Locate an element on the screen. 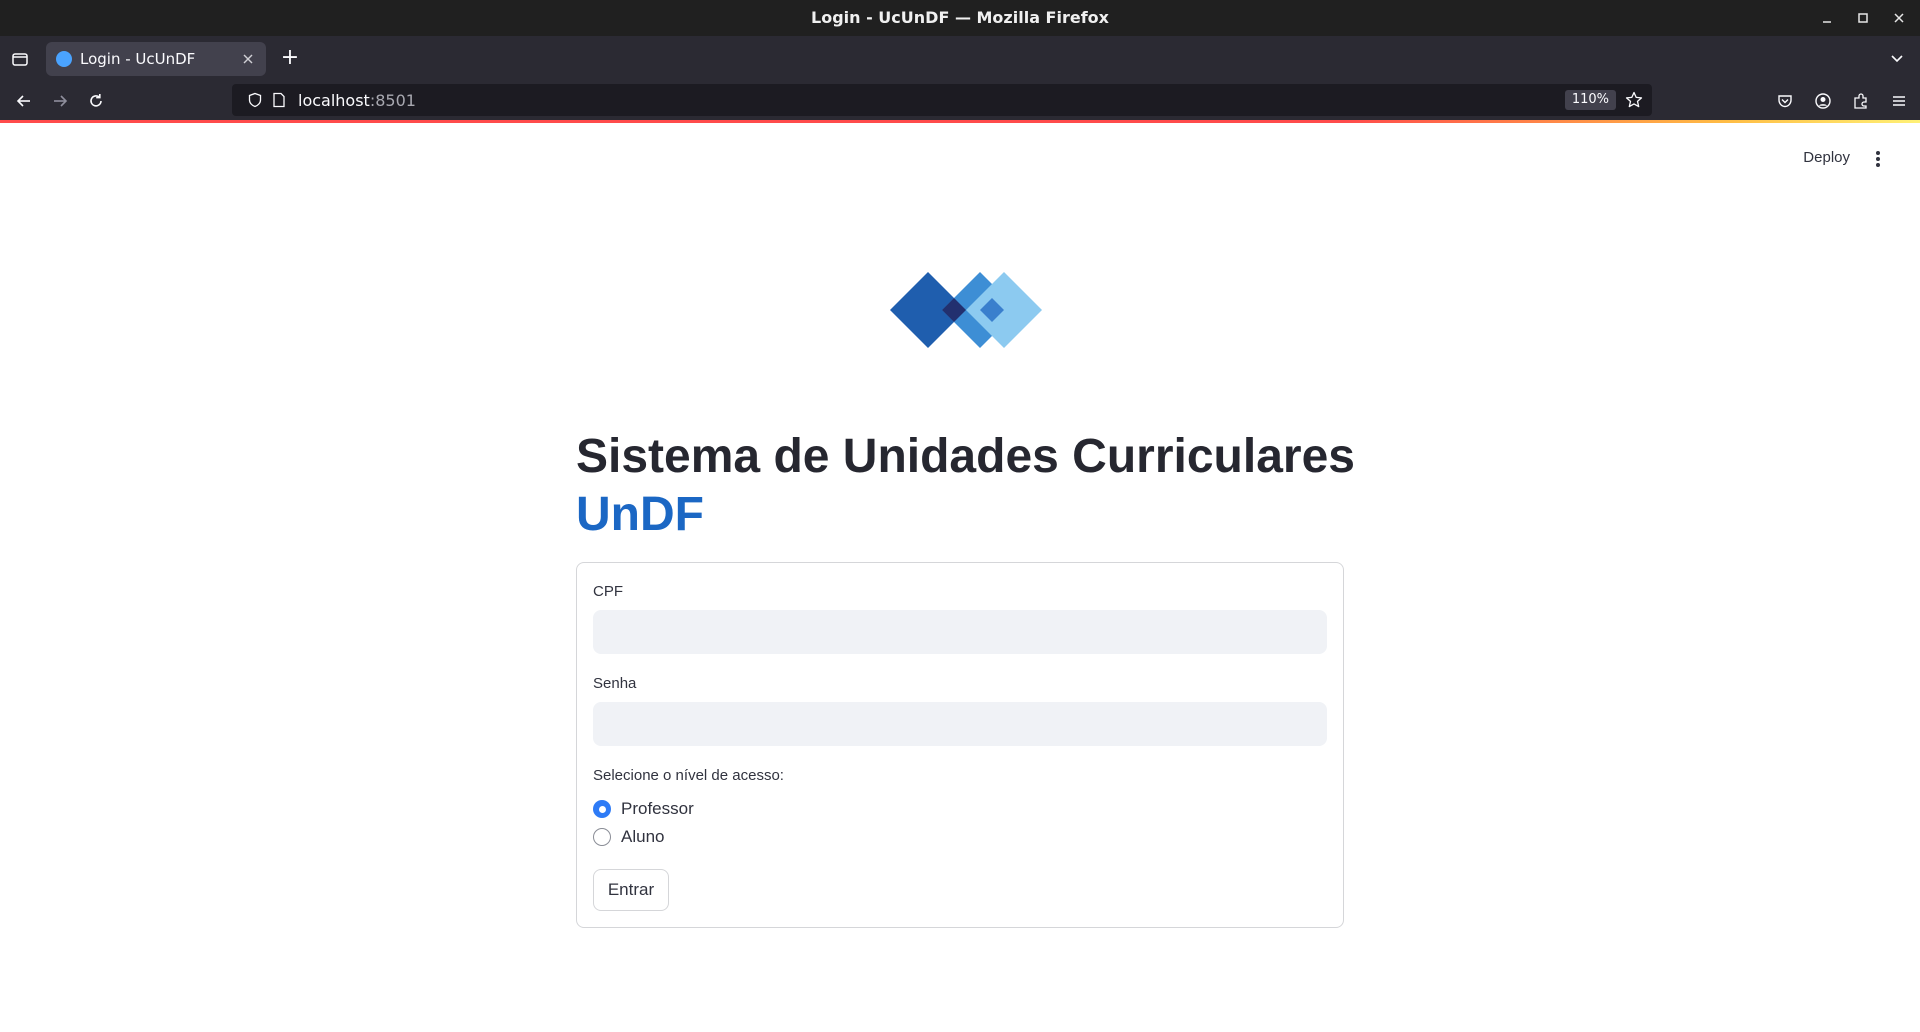  maximize-icon is located at coordinates (1863, 18).